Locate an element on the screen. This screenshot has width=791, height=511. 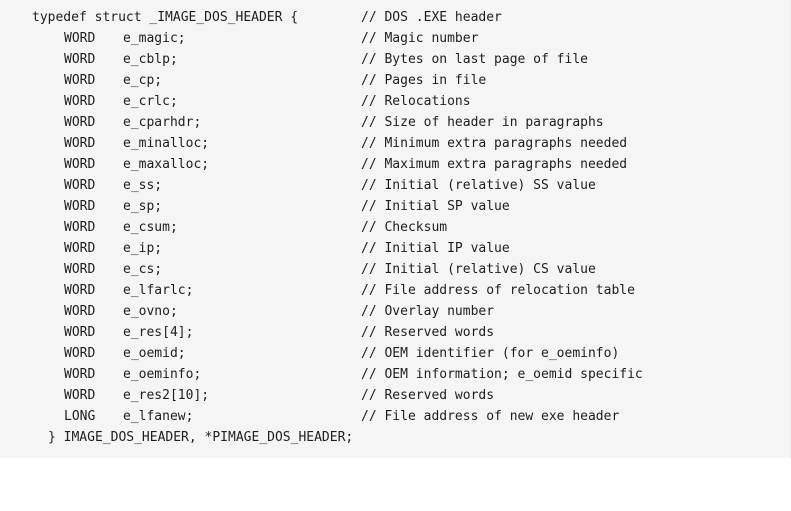
code-line-field: WORD e_ovno; // Overlay number is located at coordinates (247, 311).